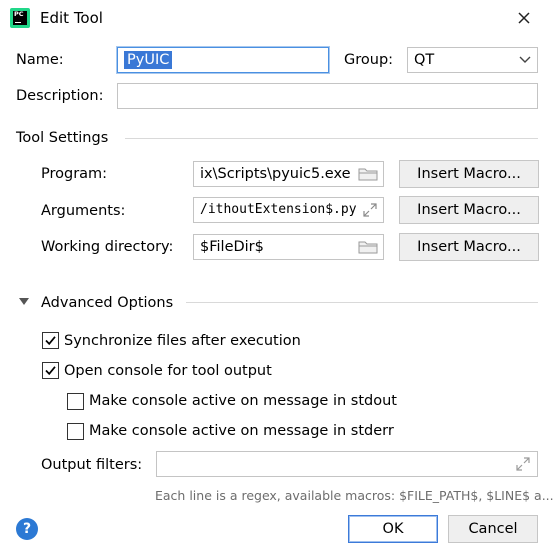  I want to click on working-directory-label: Working directory:, so click(107, 247).